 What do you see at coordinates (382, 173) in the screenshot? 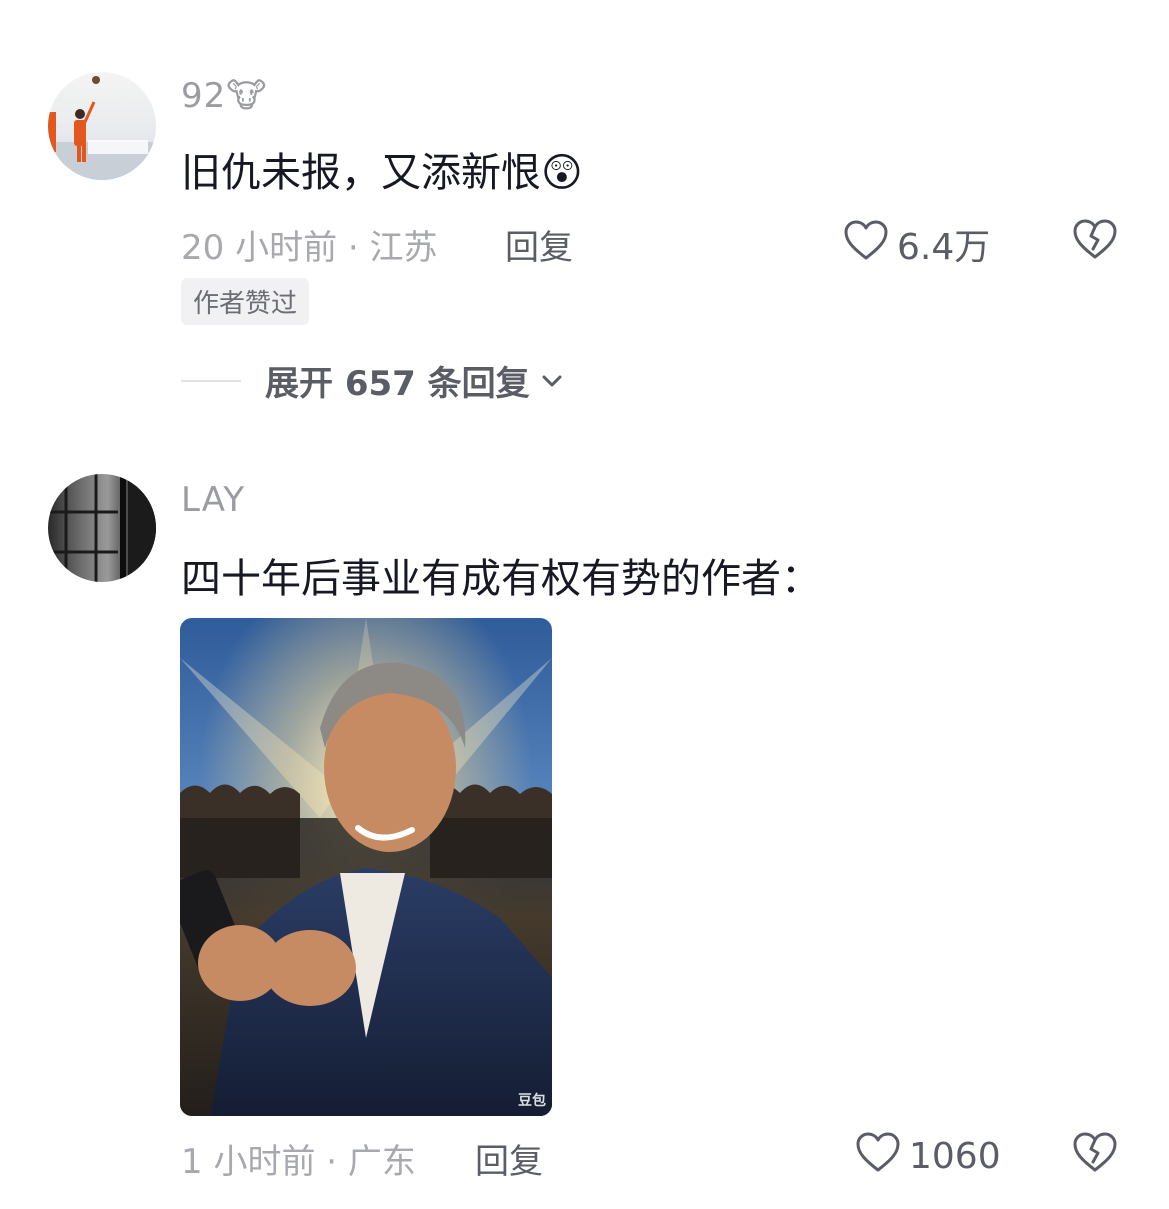
I see `comment-text: 旧仇未报，又添新恨😲` at bounding box center [382, 173].